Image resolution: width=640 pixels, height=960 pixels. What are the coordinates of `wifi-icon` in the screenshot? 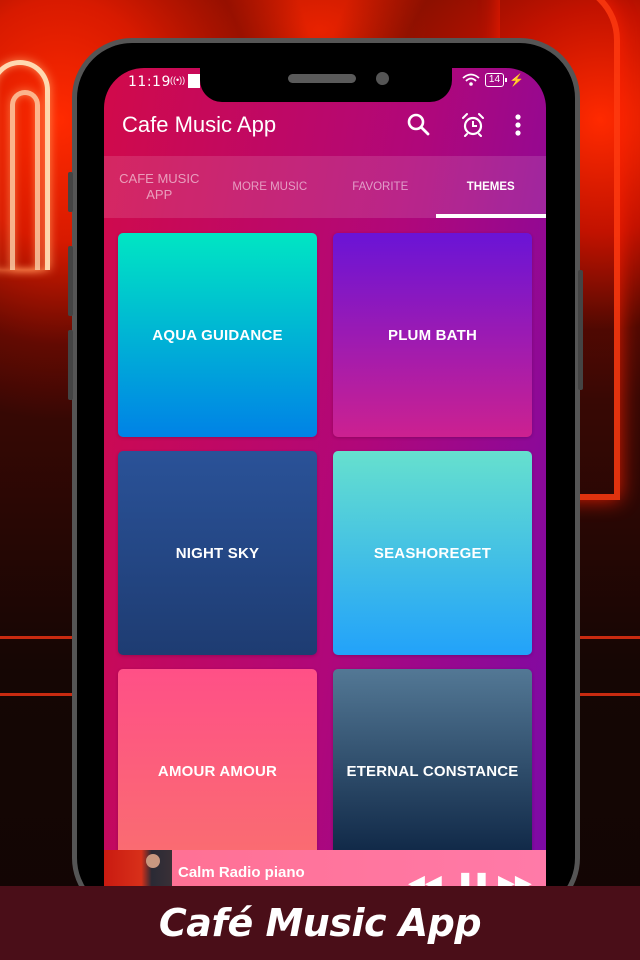 It's located at (471, 79).